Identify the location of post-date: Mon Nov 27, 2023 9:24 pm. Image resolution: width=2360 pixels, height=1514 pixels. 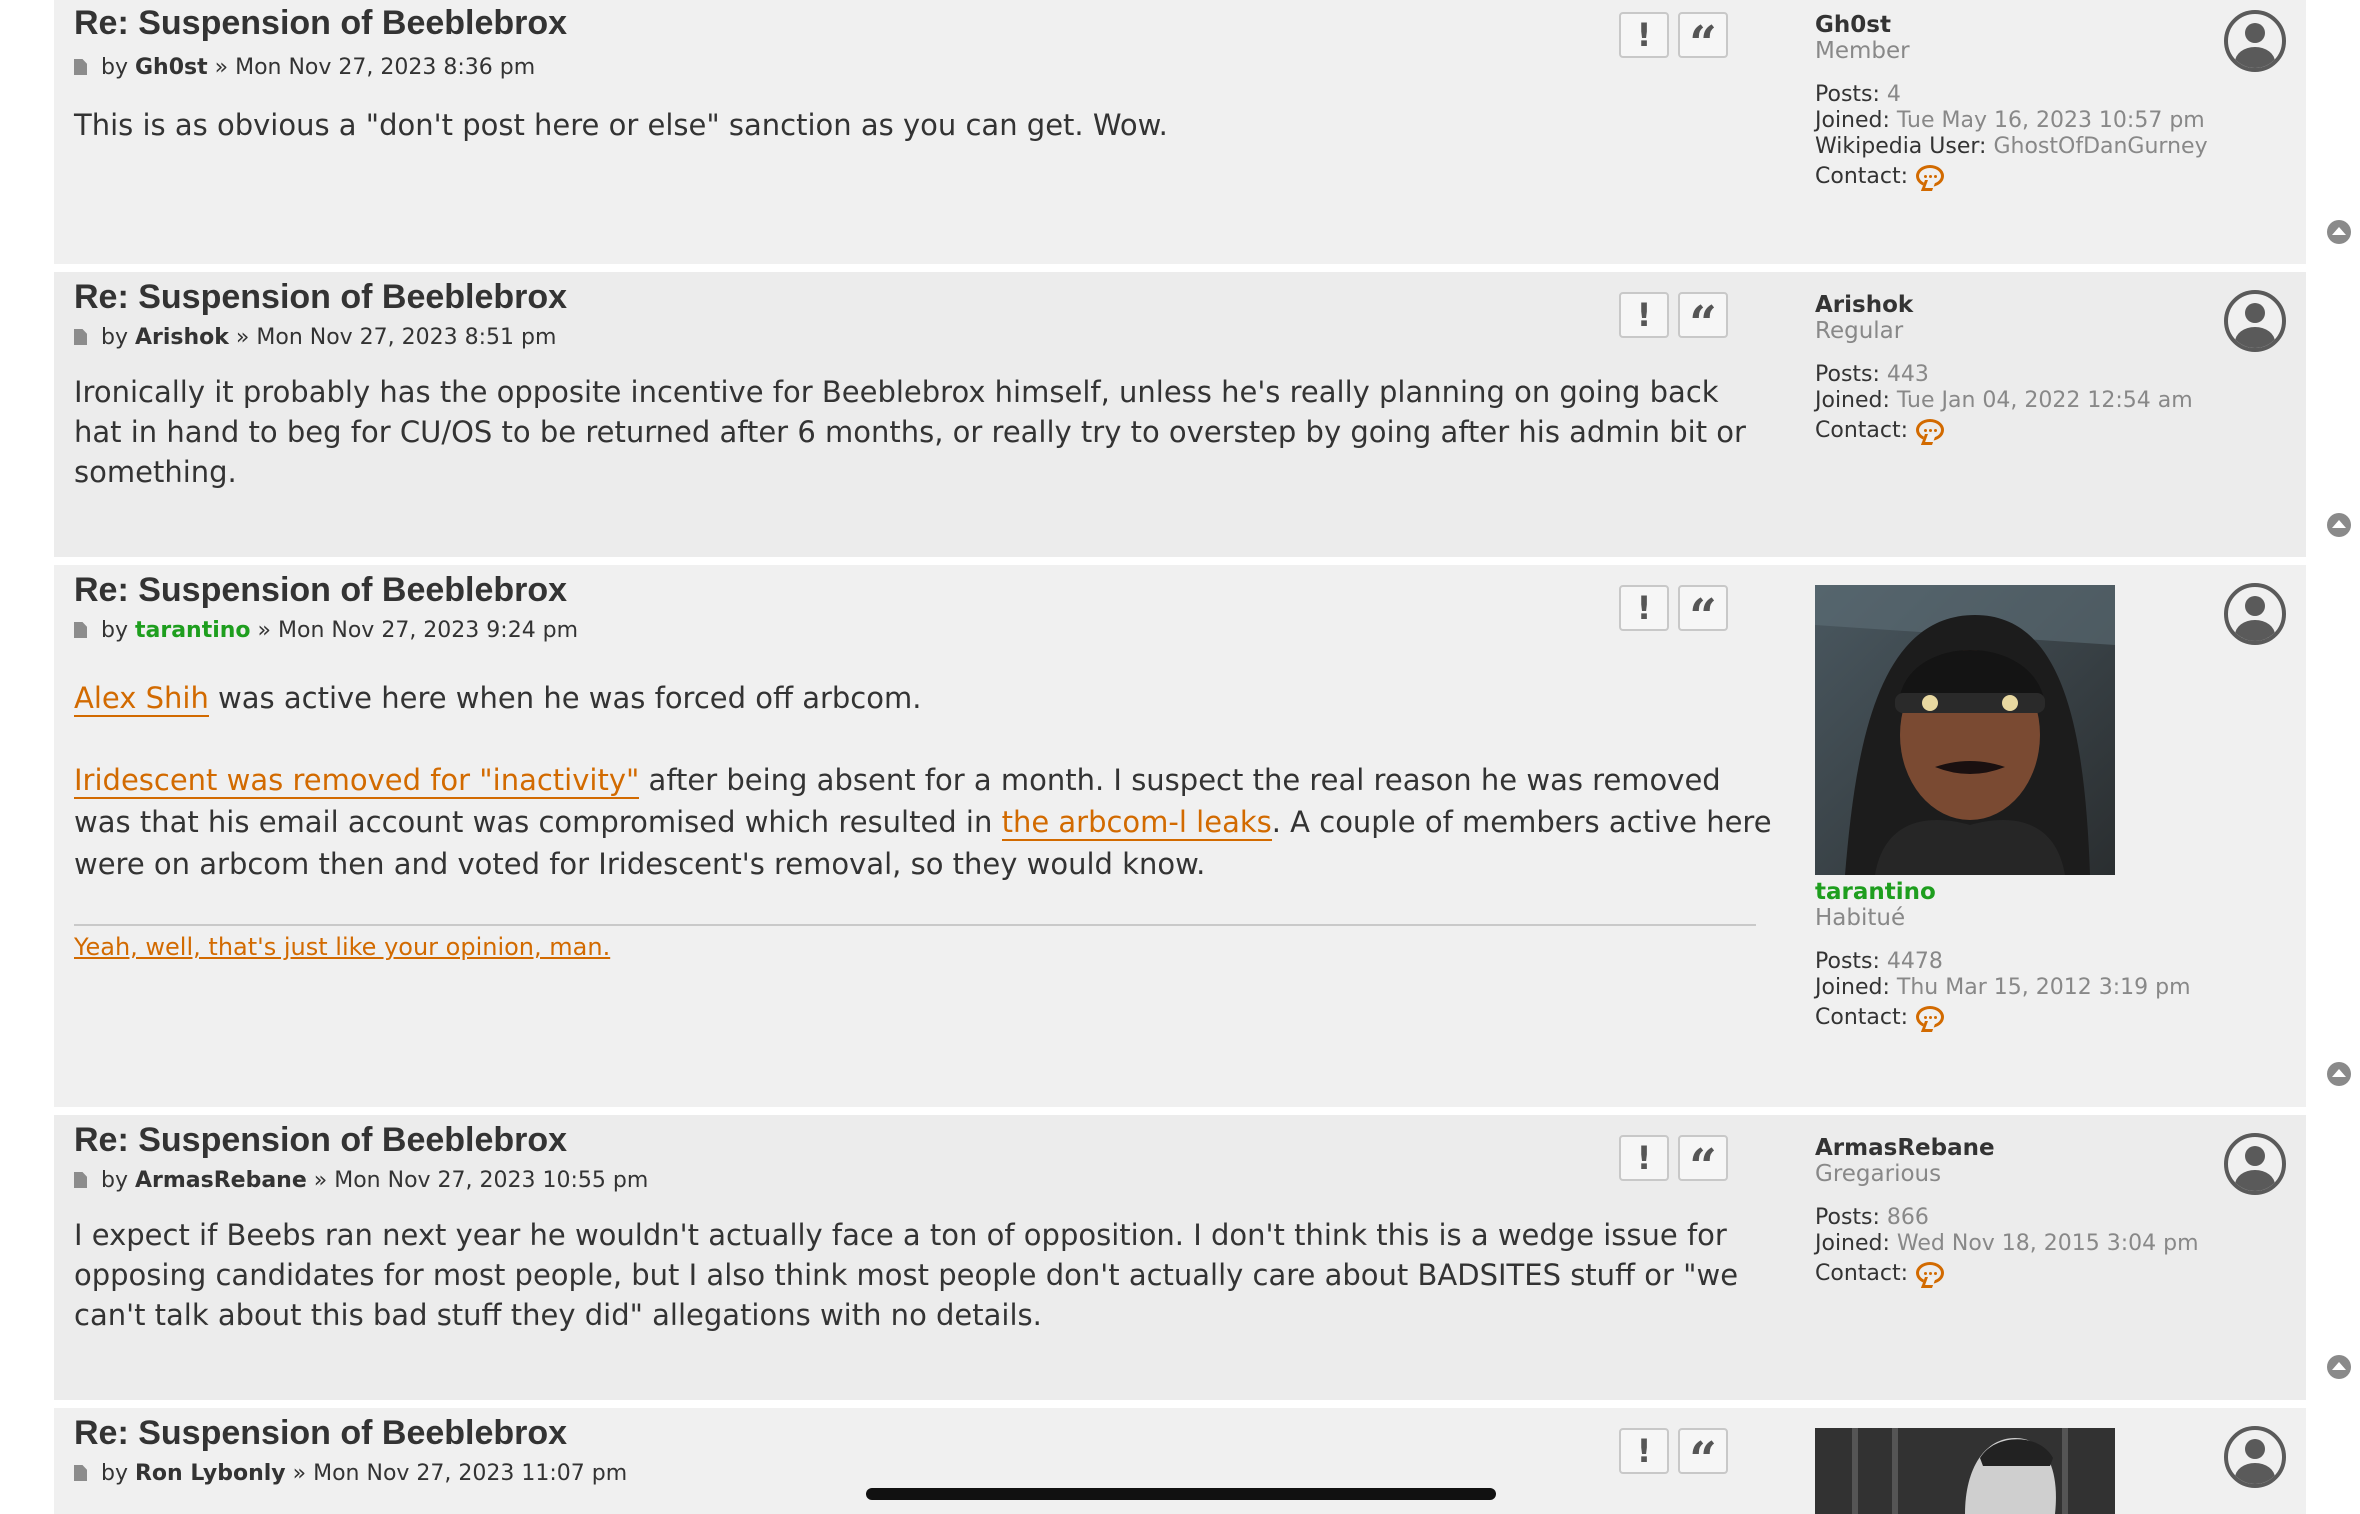
(428, 630).